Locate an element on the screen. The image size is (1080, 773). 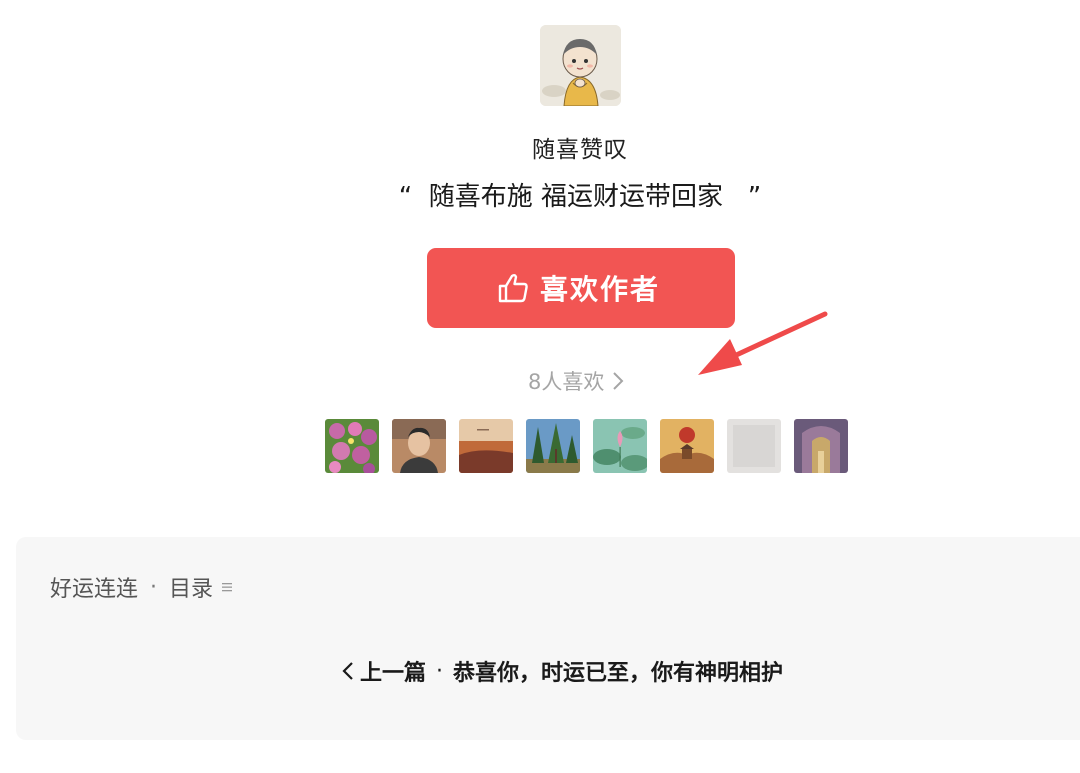
liker-avatar-sunset is located at coordinates (486, 446).